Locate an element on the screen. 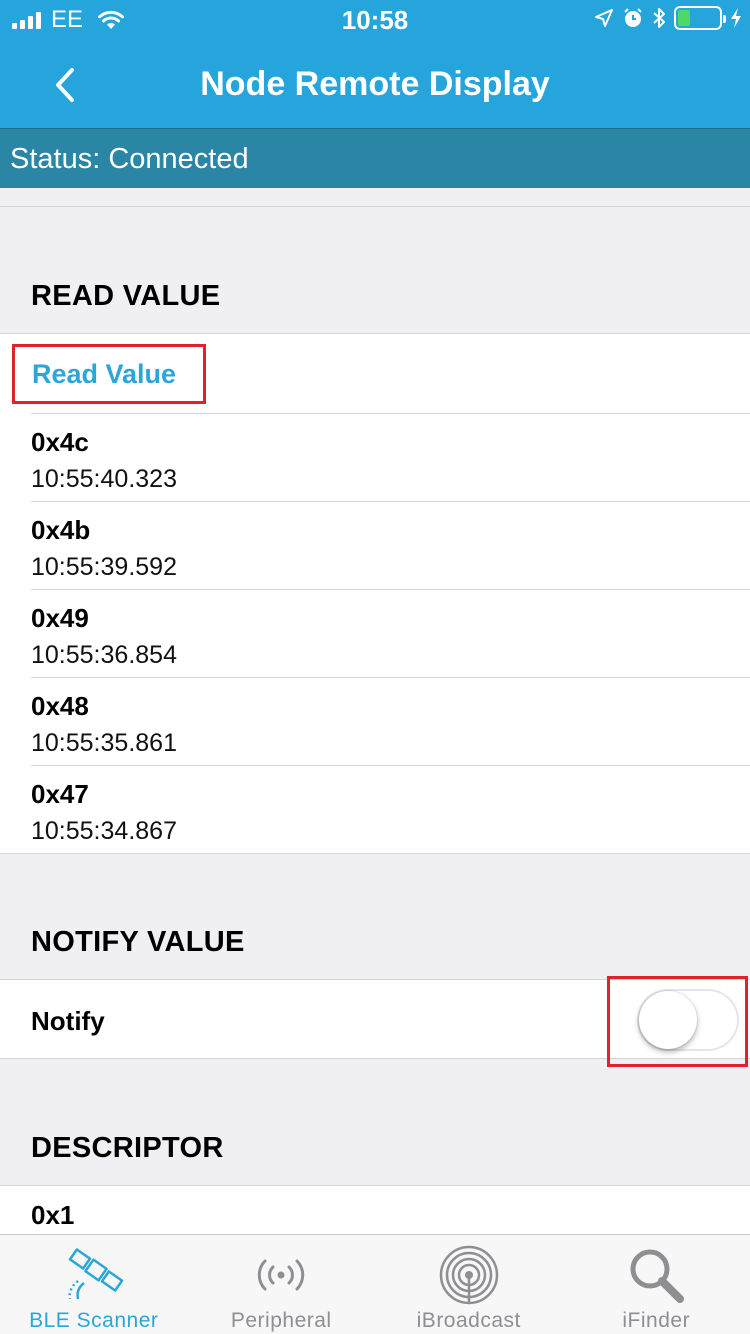  descriptor-row: 0x1 is located at coordinates (375, 1210).